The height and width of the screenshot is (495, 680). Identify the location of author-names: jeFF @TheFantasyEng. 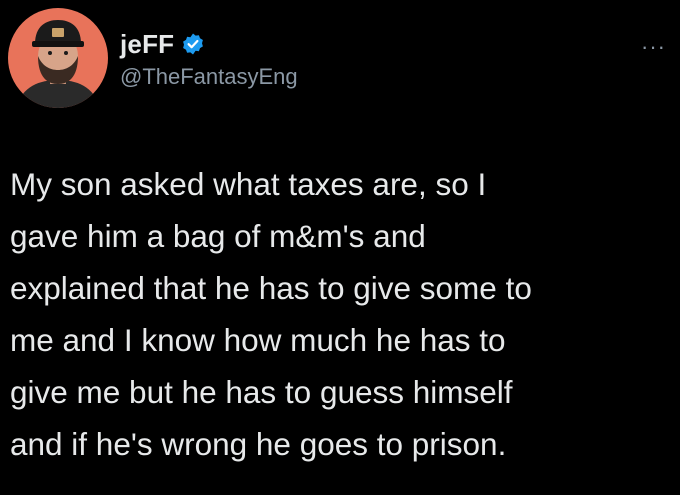
(209, 59).